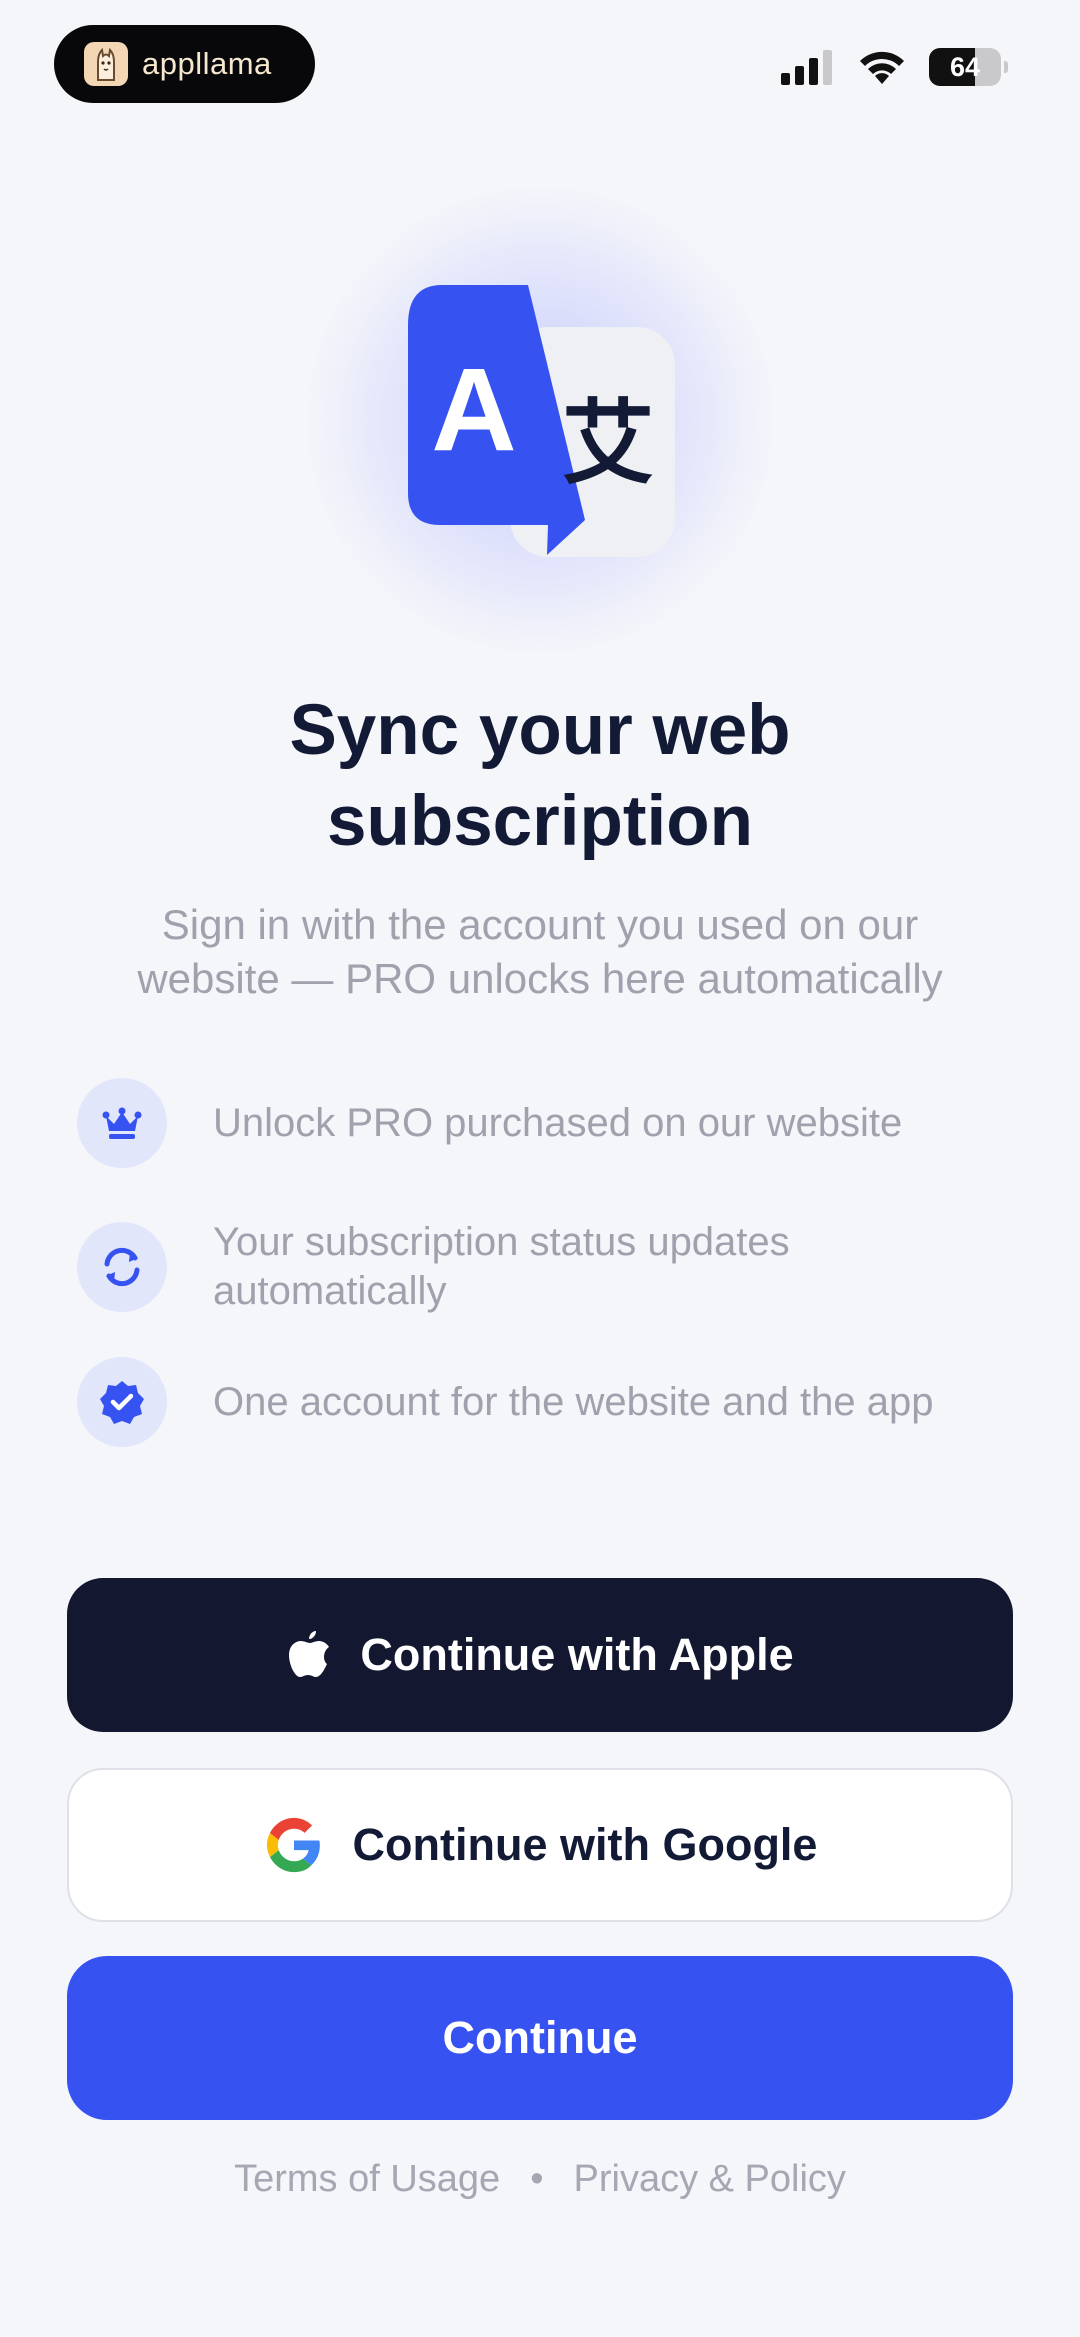  I want to click on title-line-2: subscription, so click(540, 821).